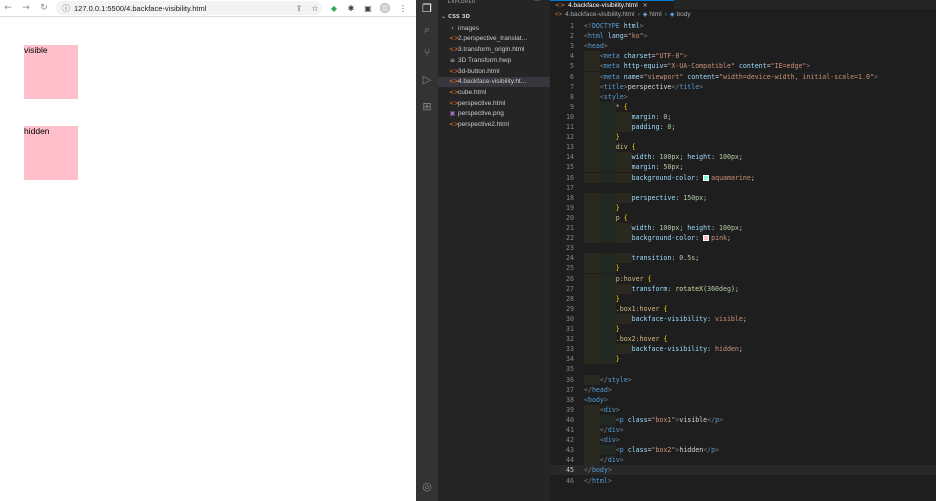 The width and height of the screenshot is (936, 501). Describe the element at coordinates (427, 30) in the screenshot. I see `search-icon: ⌕` at that location.